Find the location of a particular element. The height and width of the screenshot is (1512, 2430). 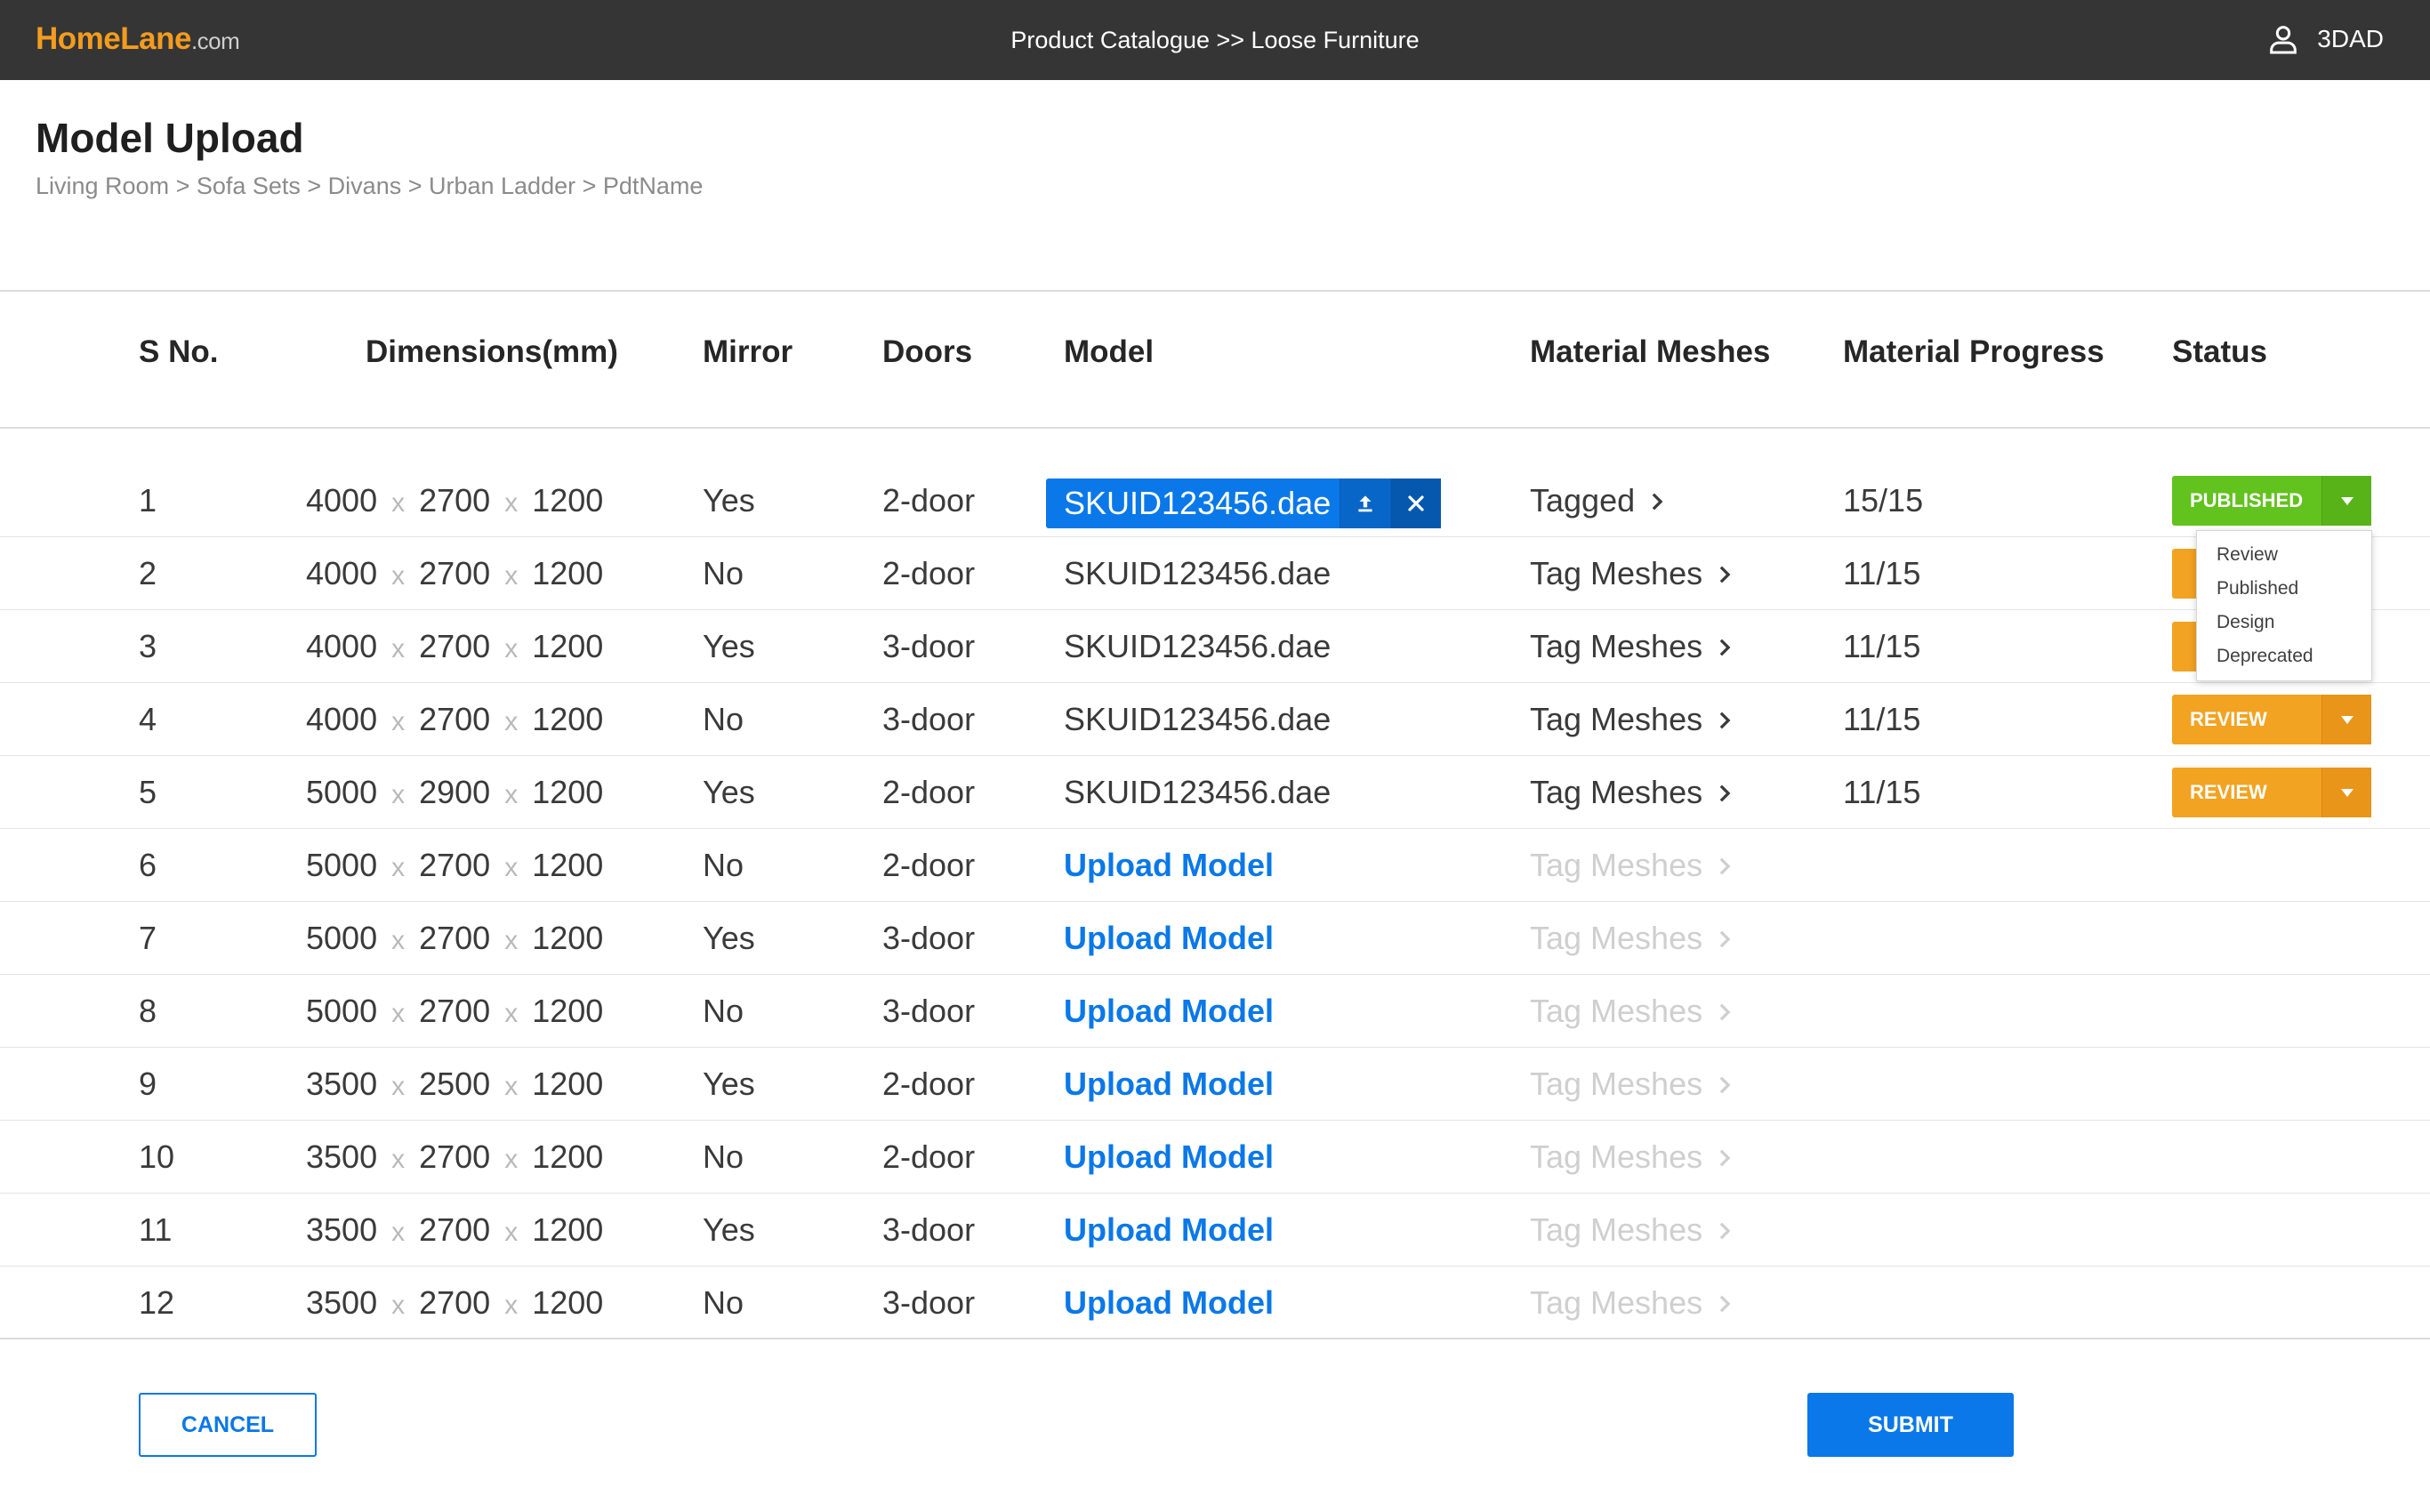

column-header-dimensions: Dimensions(mm) is located at coordinates (492, 351).